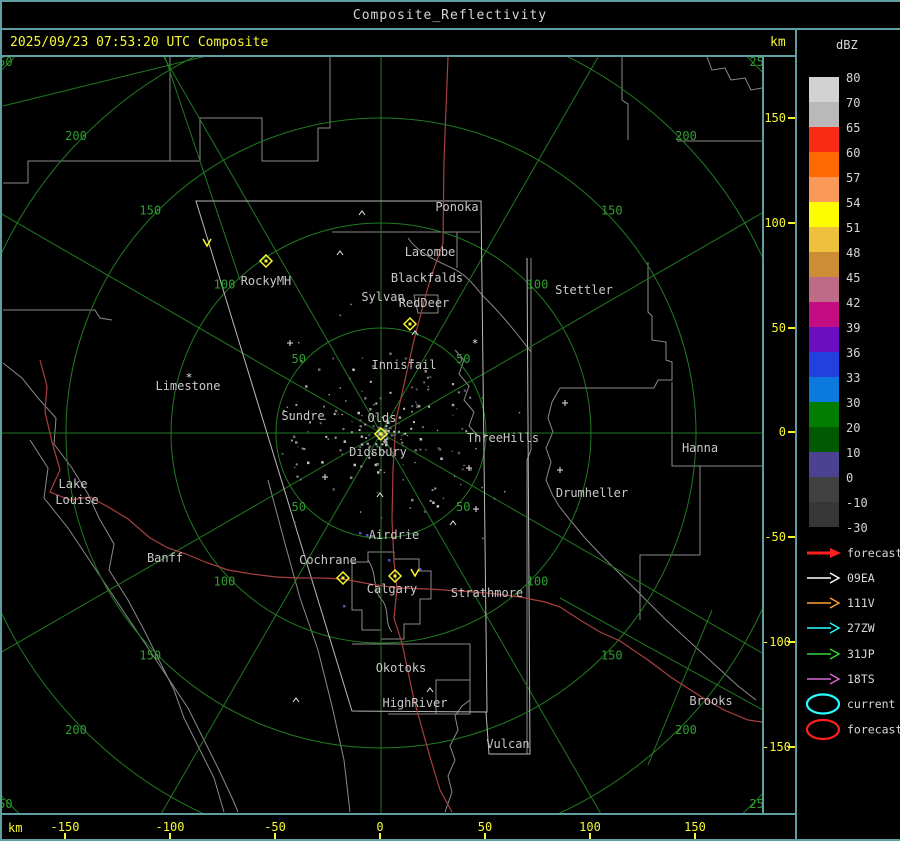 Image resolution: width=900 pixels, height=841 pixels. What do you see at coordinates (853, 378) in the screenshot?
I see `colorbar-tick-label: 33` at bounding box center [853, 378].